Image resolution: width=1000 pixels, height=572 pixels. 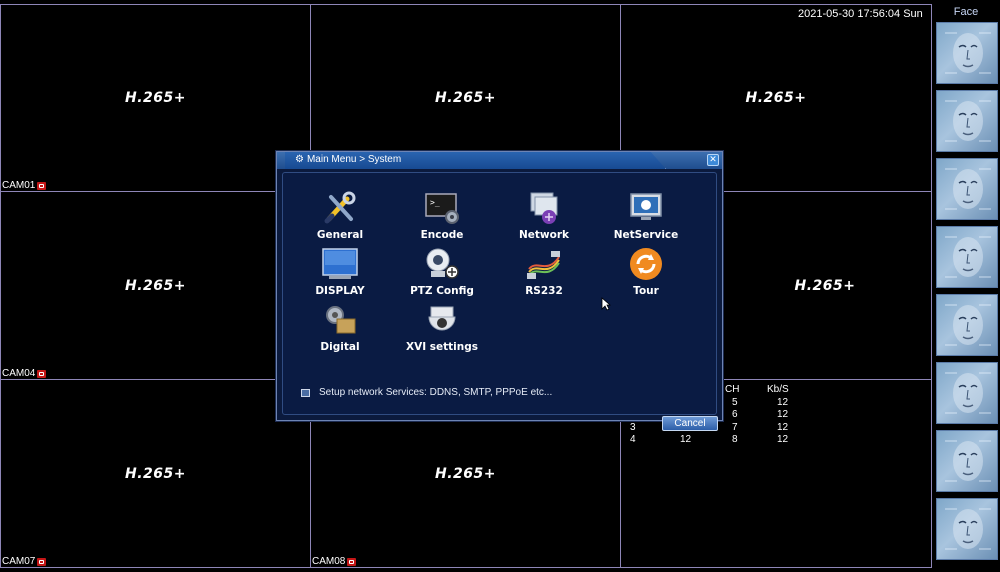 What do you see at coordinates (340, 208) in the screenshot?
I see `general-tools-icon` at bounding box center [340, 208].